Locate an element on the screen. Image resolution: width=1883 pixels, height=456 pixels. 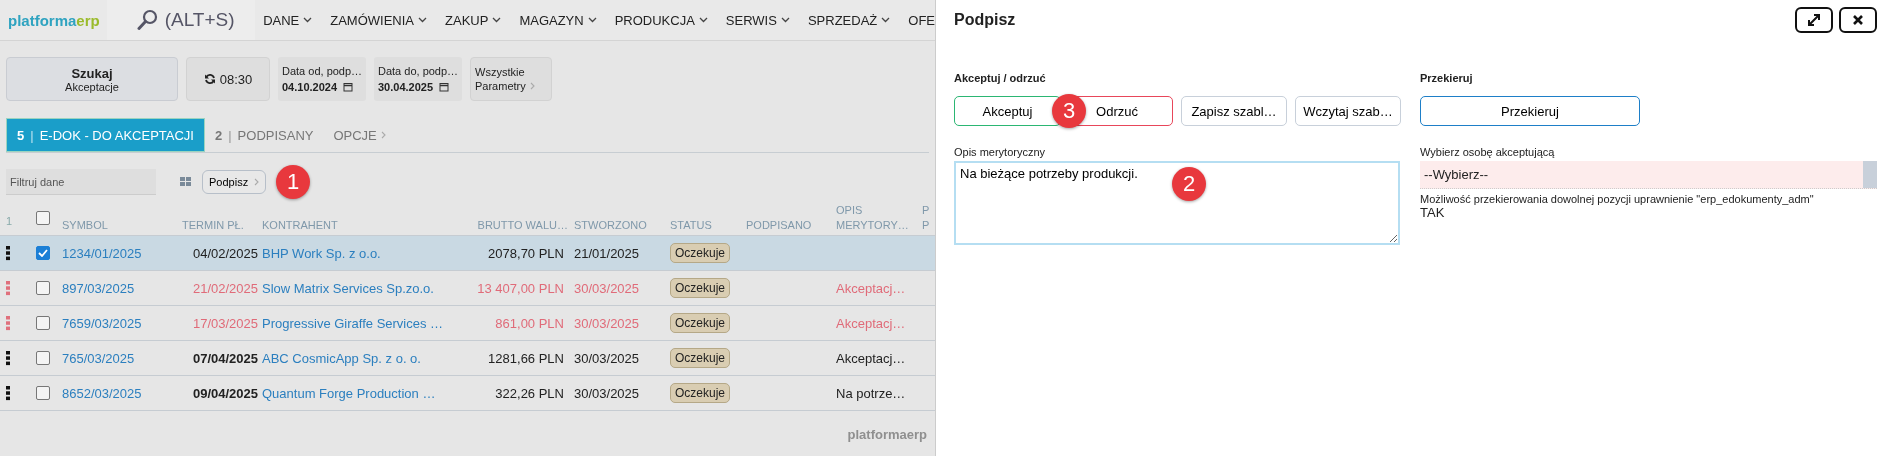
contractor-link: BHP Work Sp. z o.o. is located at coordinates (362, 253).